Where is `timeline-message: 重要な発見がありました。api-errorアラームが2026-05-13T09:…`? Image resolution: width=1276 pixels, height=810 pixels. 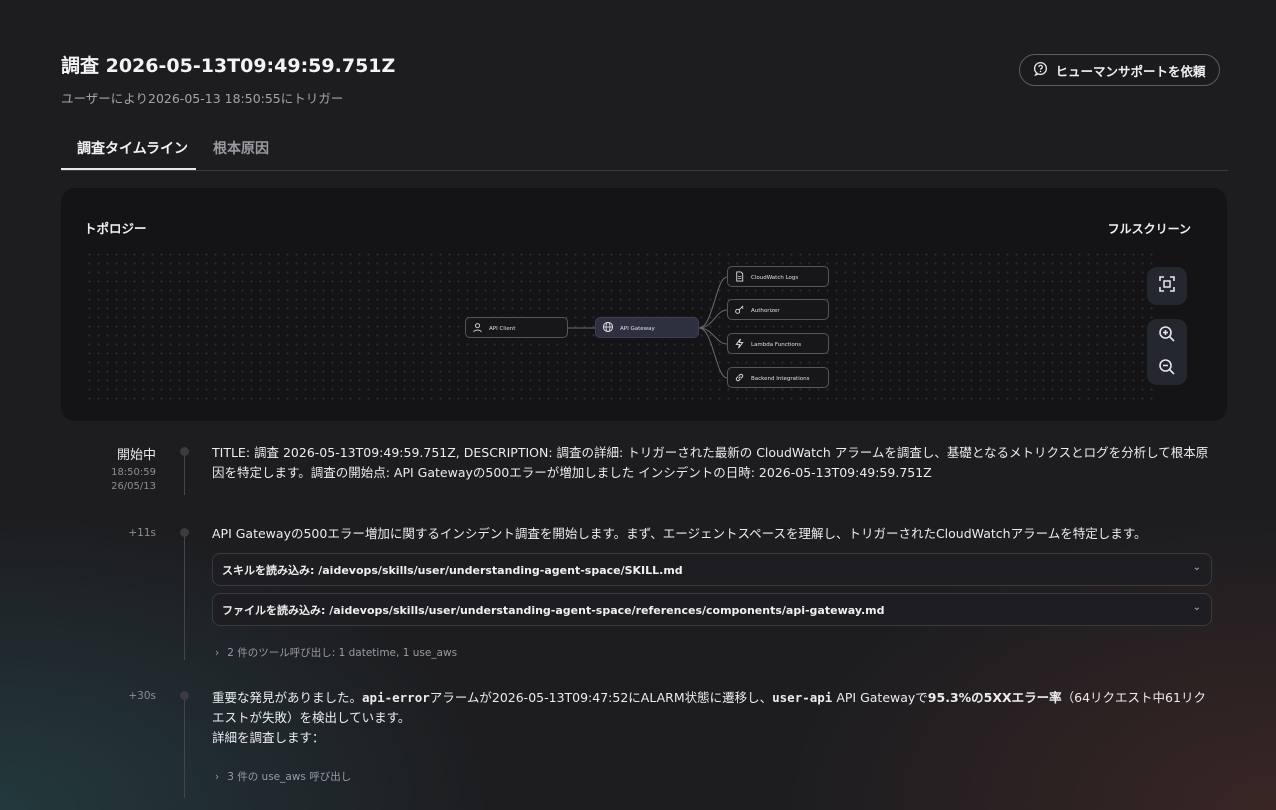 timeline-message: 重要な発見がありました。api-errorアラームが2026-05-13T09:… is located at coordinates (712, 718).